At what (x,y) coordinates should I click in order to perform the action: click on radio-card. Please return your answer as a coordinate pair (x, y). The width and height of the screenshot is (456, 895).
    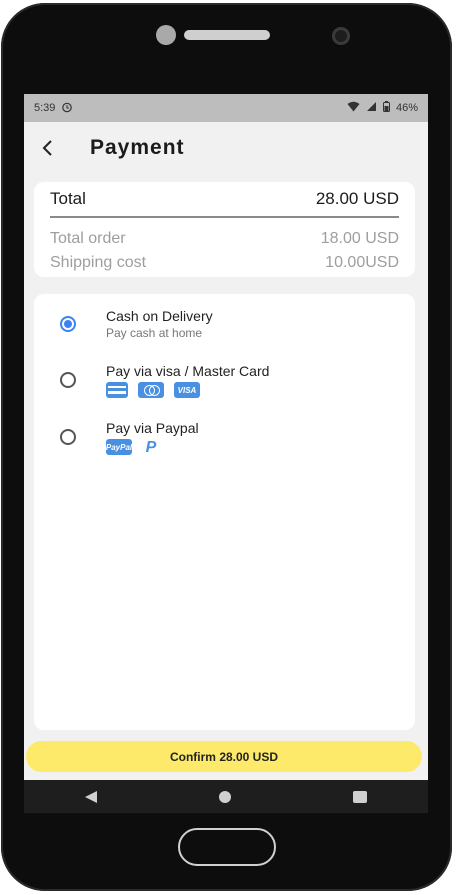
    Looking at the image, I should click on (68, 380).